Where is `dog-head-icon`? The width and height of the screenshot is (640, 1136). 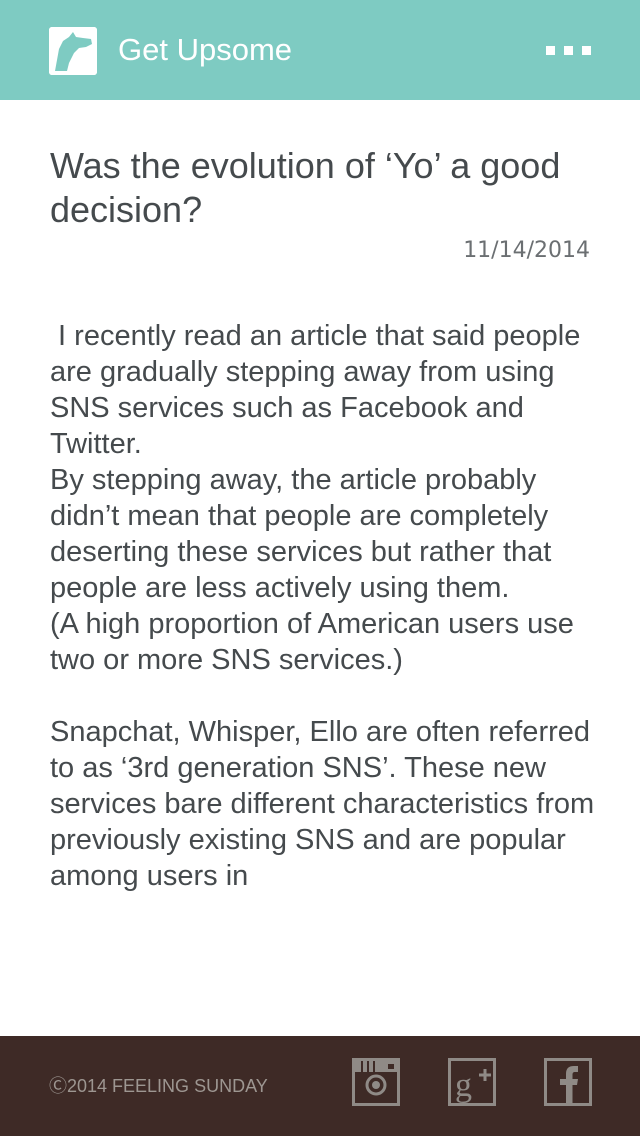
dog-head-icon is located at coordinates (73, 51).